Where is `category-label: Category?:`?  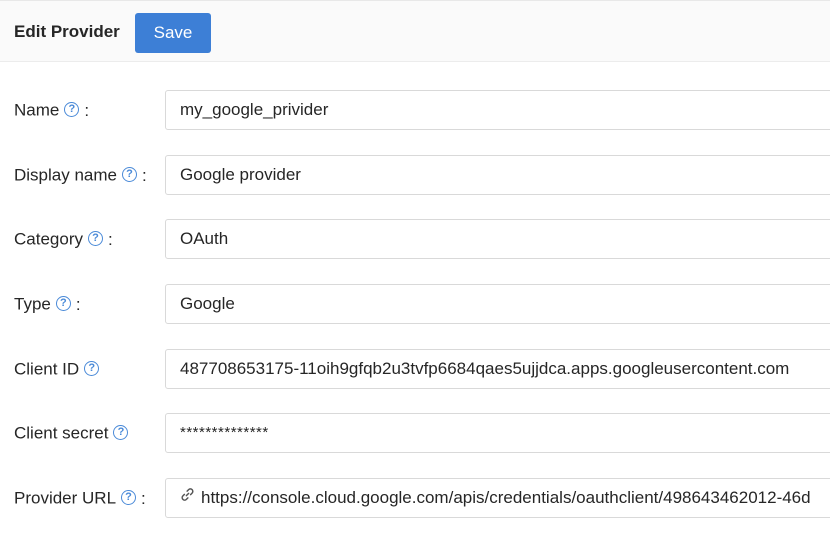 category-label: Category?: is located at coordinates (63, 239).